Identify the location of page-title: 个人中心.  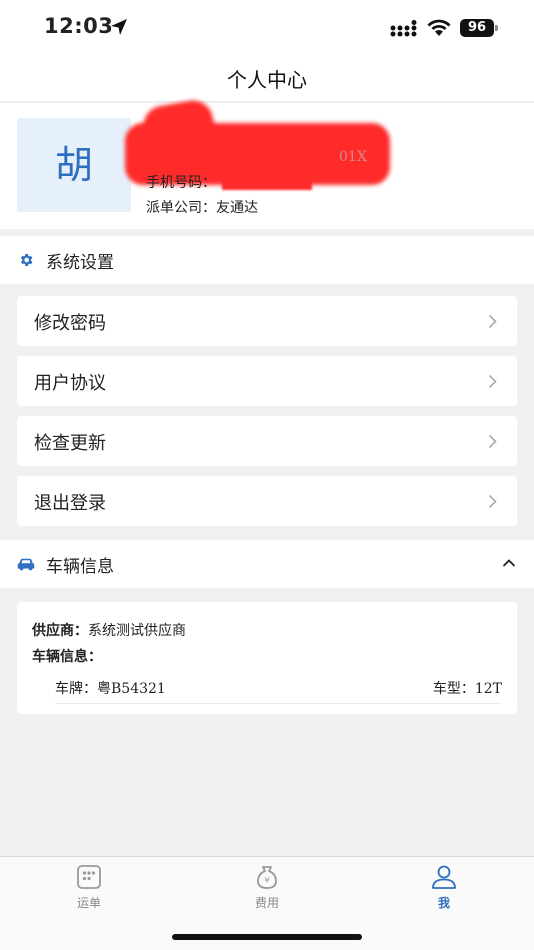
(267, 80).